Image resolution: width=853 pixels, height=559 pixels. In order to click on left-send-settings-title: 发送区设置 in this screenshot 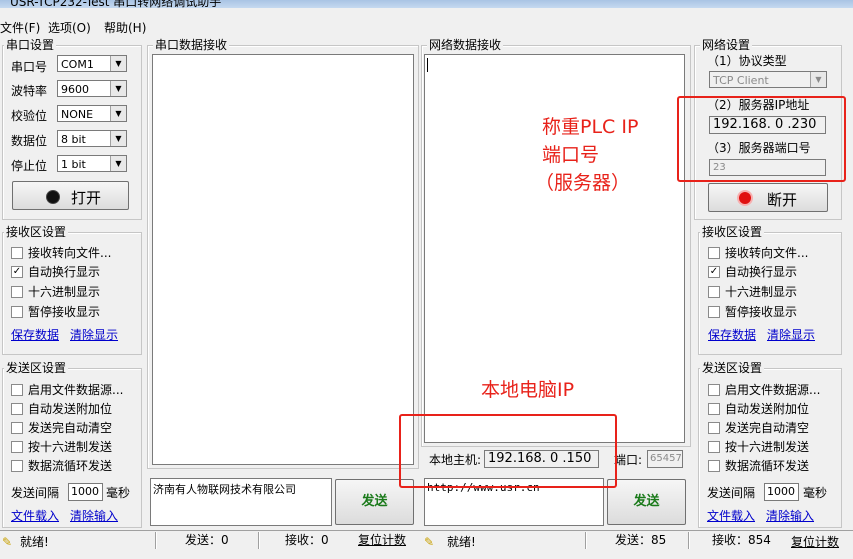, I will do `click(36, 368)`.